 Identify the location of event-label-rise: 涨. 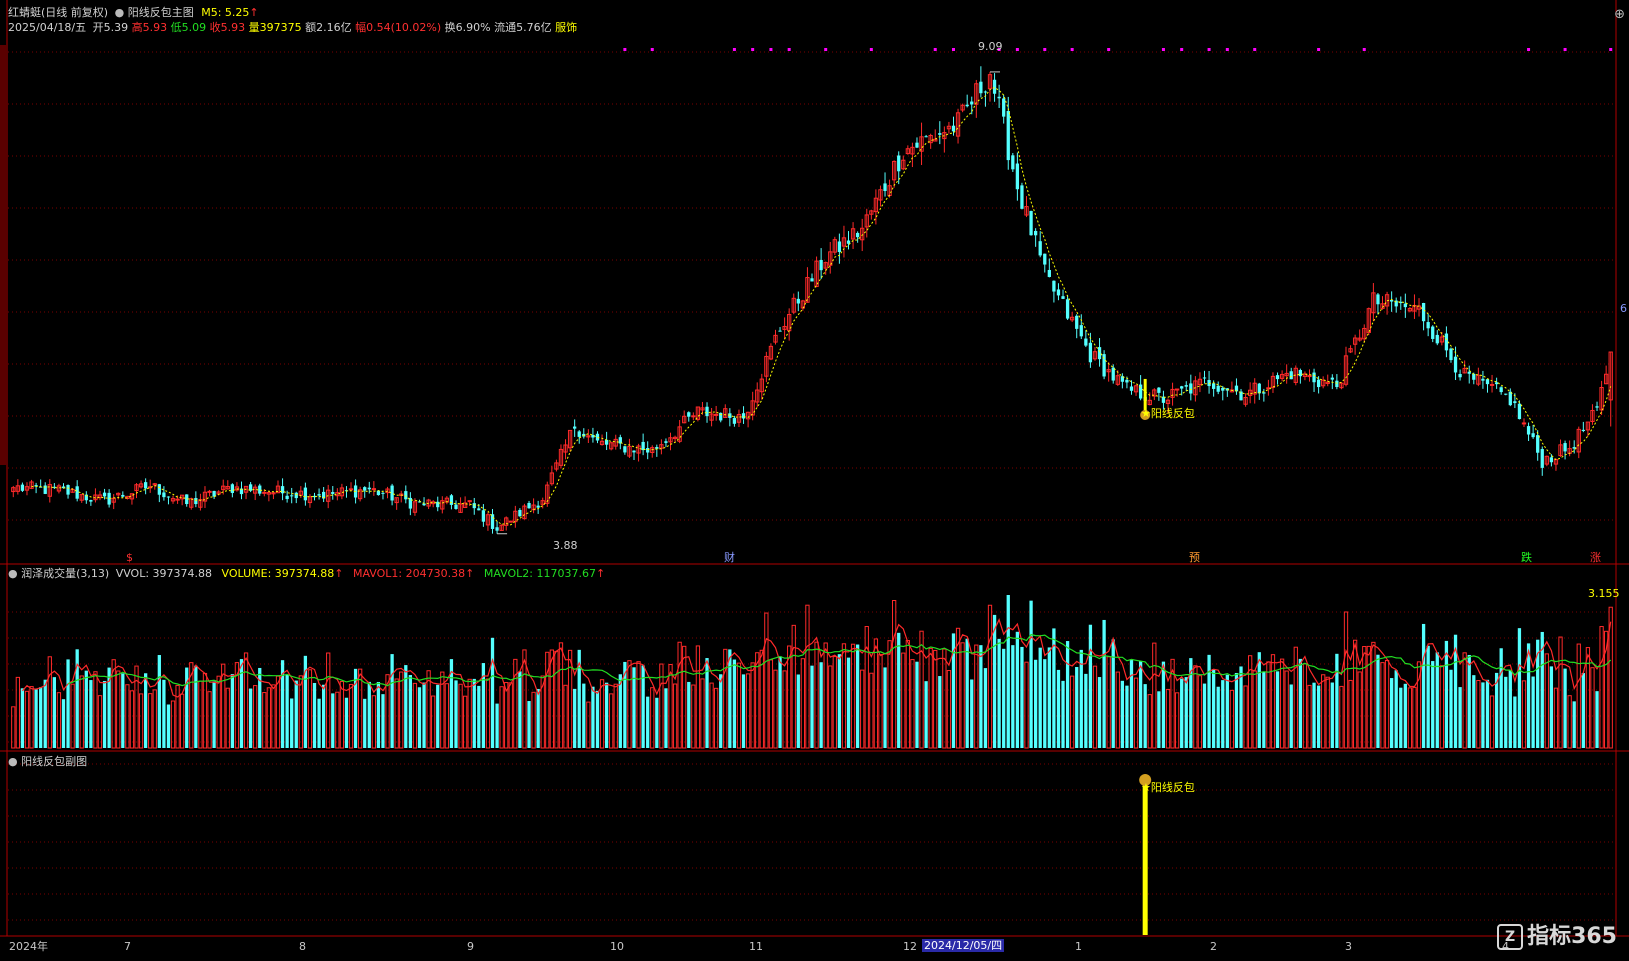
(1595, 557).